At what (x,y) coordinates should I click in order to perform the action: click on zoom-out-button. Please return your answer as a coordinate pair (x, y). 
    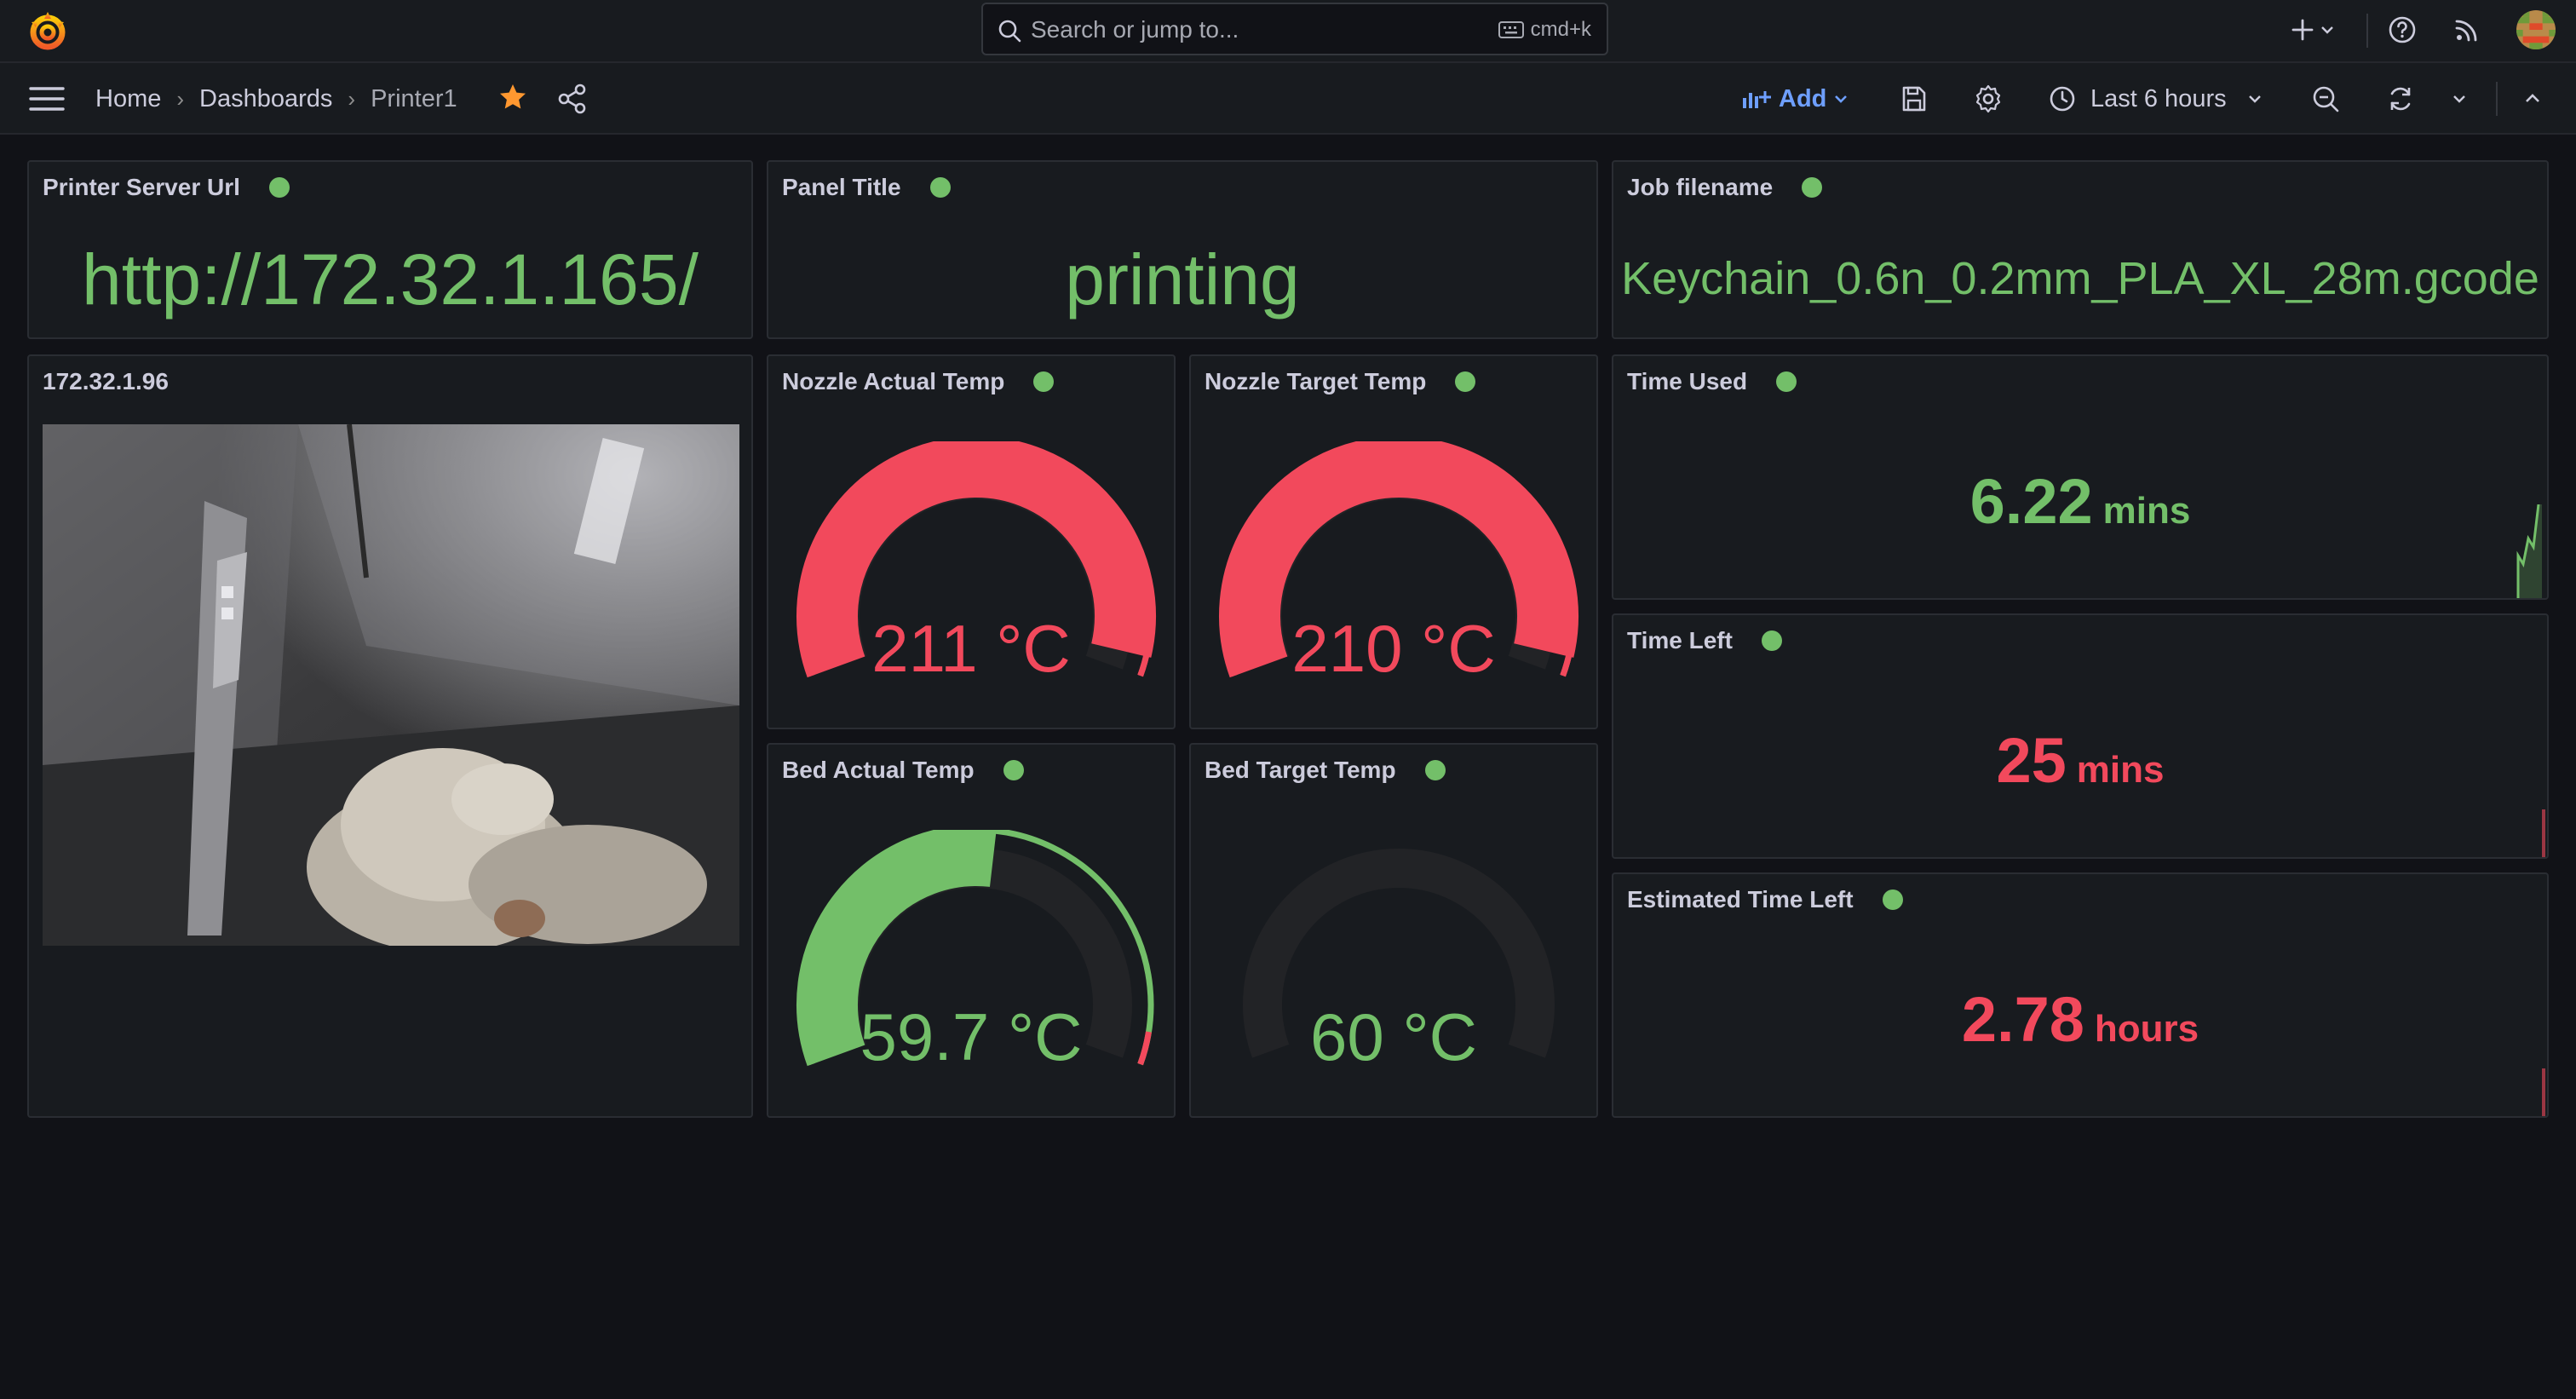
    Looking at the image, I should click on (2326, 99).